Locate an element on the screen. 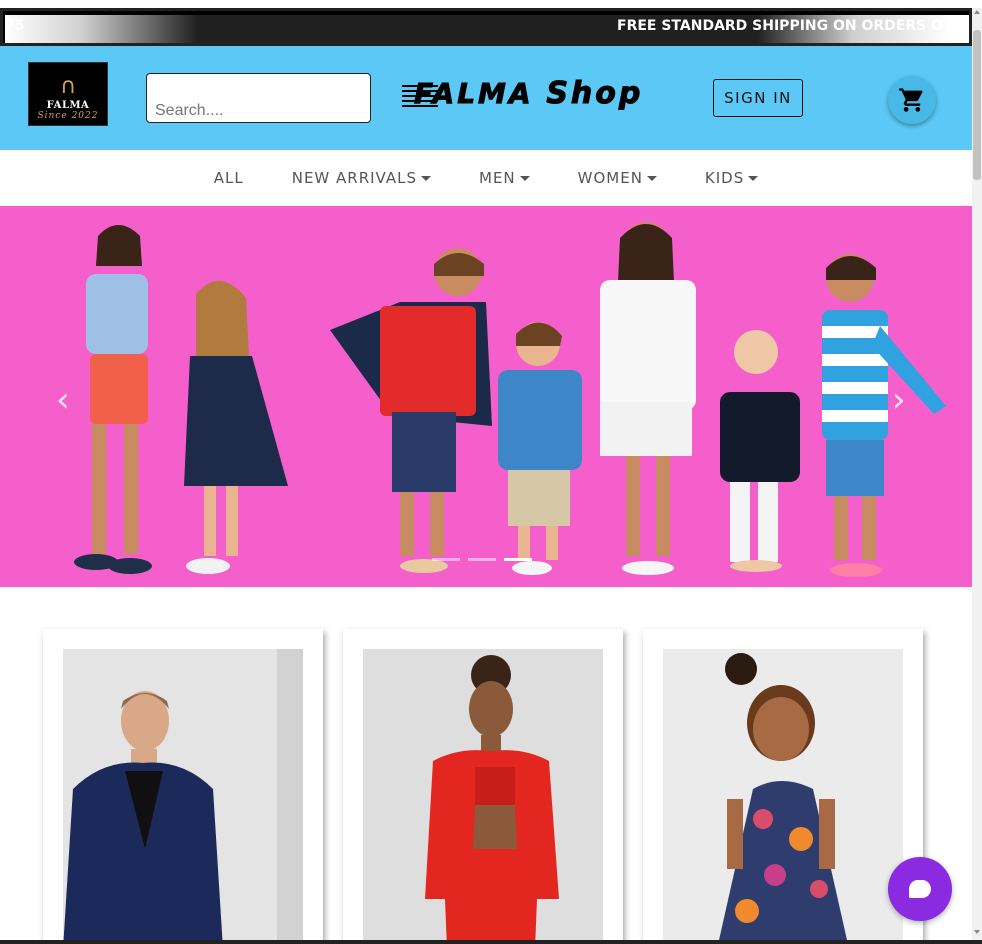 The width and height of the screenshot is (982, 944). nav-item-label: ALL is located at coordinates (228, 178).